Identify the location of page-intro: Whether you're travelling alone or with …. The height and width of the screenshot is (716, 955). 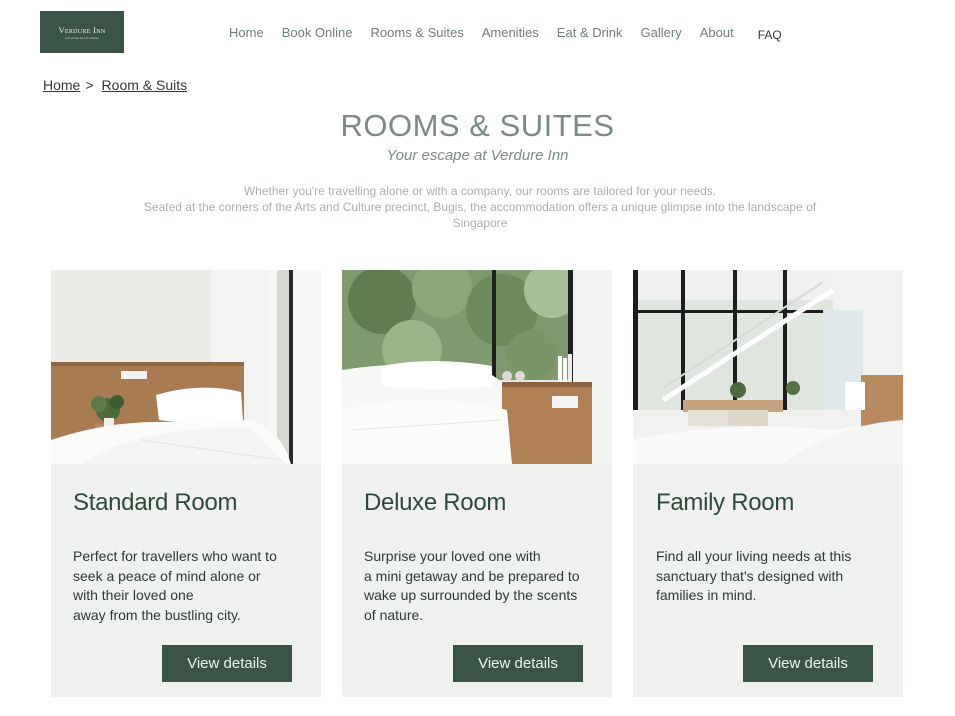
(480, 207).